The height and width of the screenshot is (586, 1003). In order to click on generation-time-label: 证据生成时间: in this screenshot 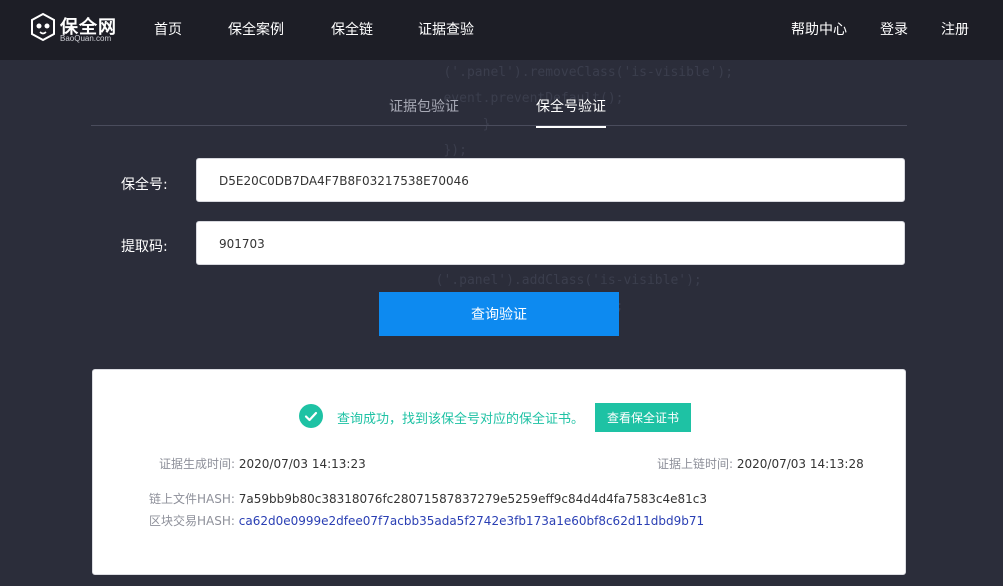, I will do `click(197, 464)`.